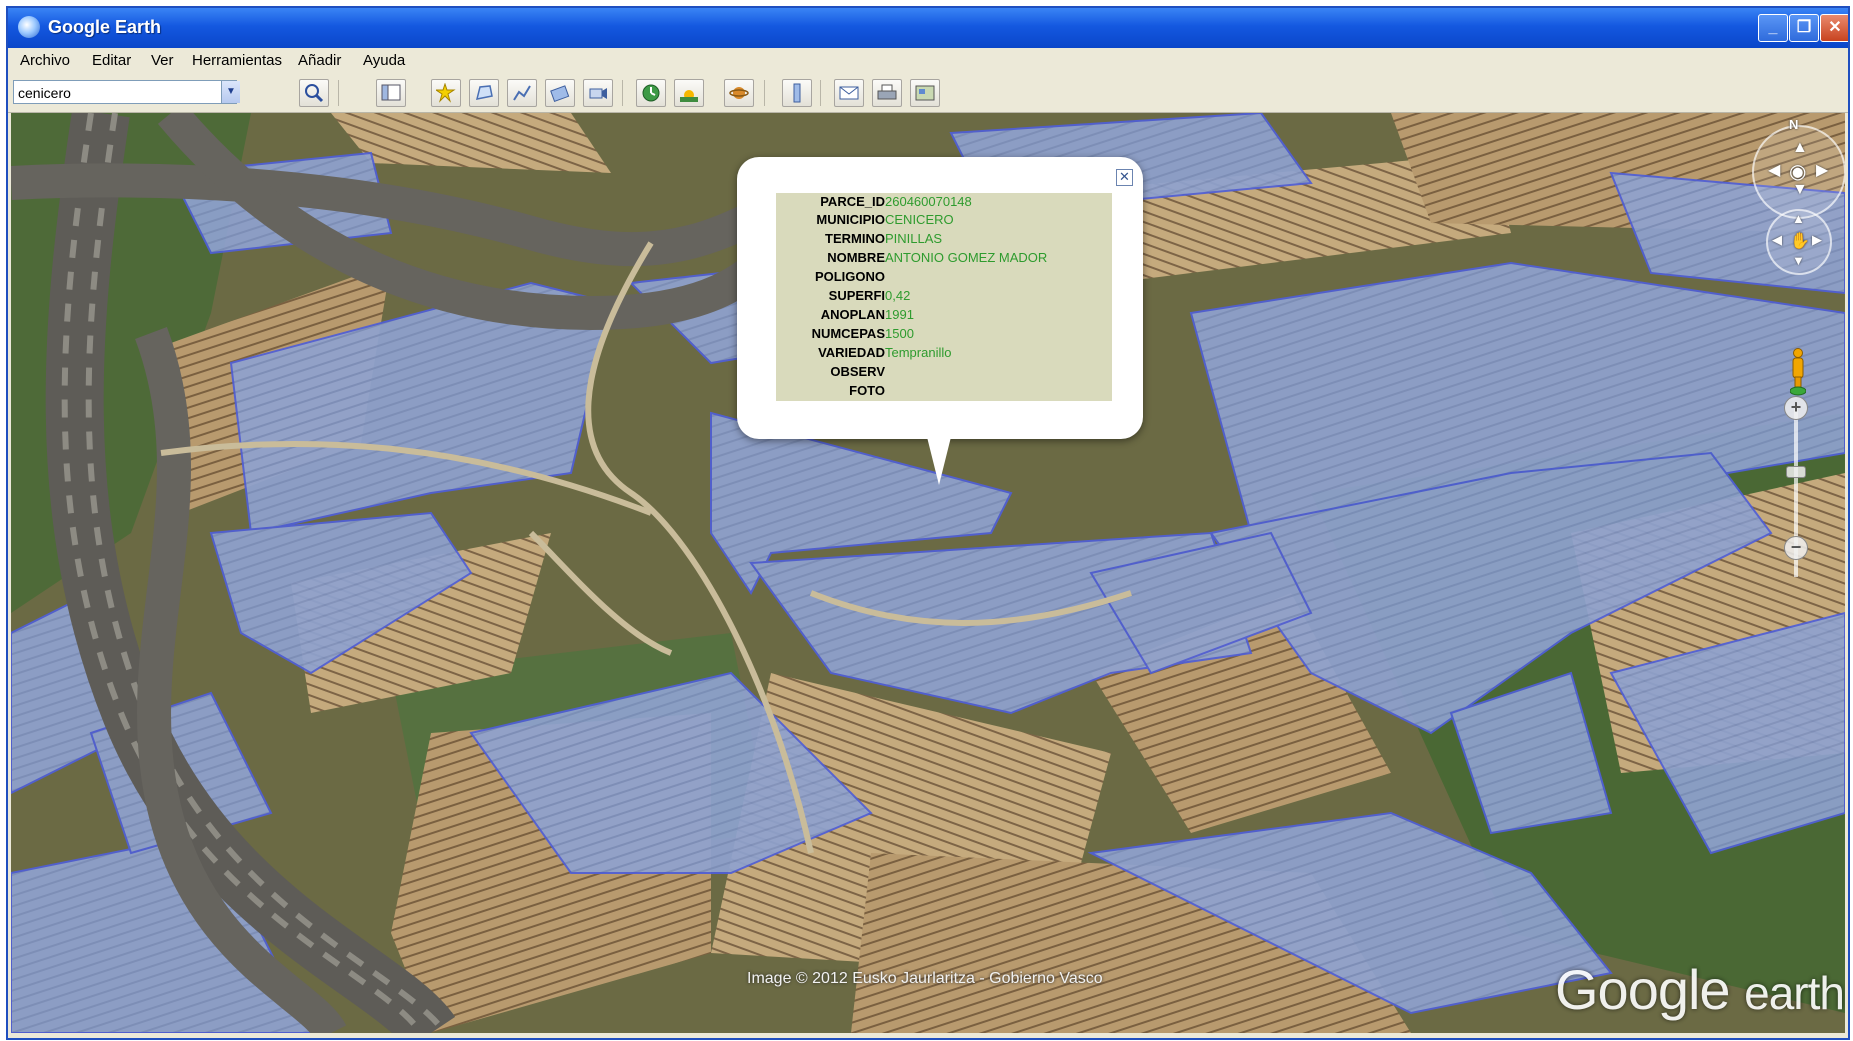 The height and width of the screenshot is (1041, 1853). What do you see at coordinates (237, 60) in the screenshot?
I see `menu-herramientas: Herramientas` at bounding box center [237, 60].